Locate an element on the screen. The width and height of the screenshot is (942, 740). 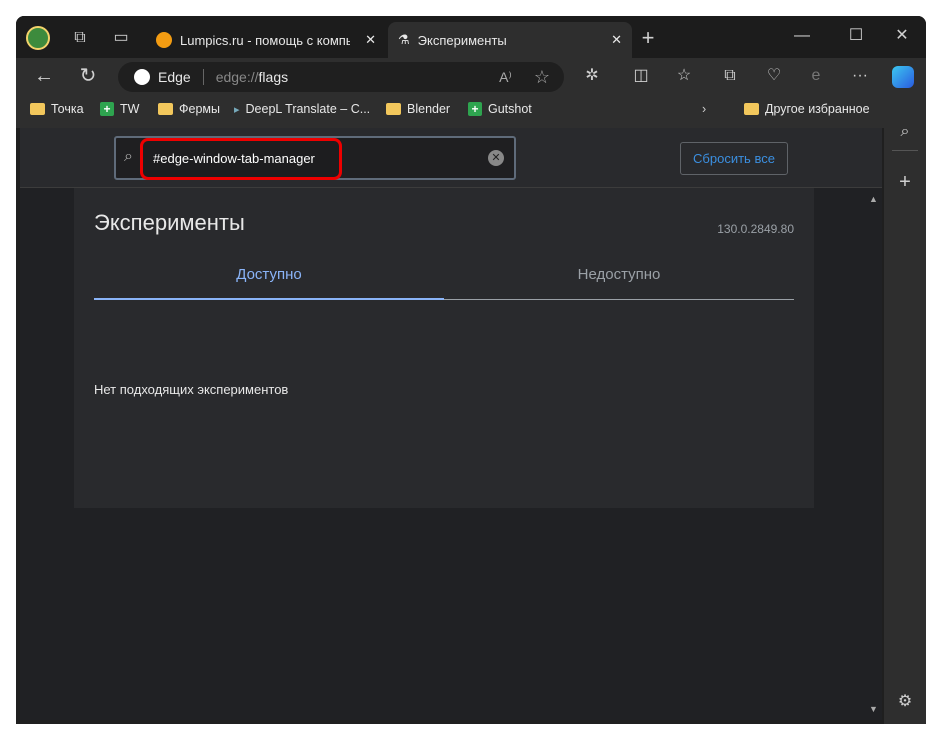
maximize-icon: ☐ is located at coordinates (856, 36).